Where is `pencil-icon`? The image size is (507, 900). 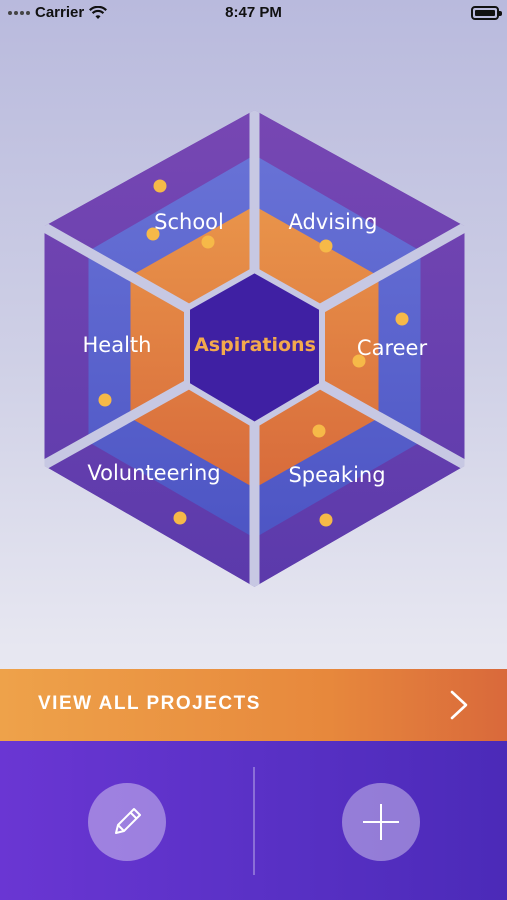
pencil-icon is located at coordinates (128, 821).